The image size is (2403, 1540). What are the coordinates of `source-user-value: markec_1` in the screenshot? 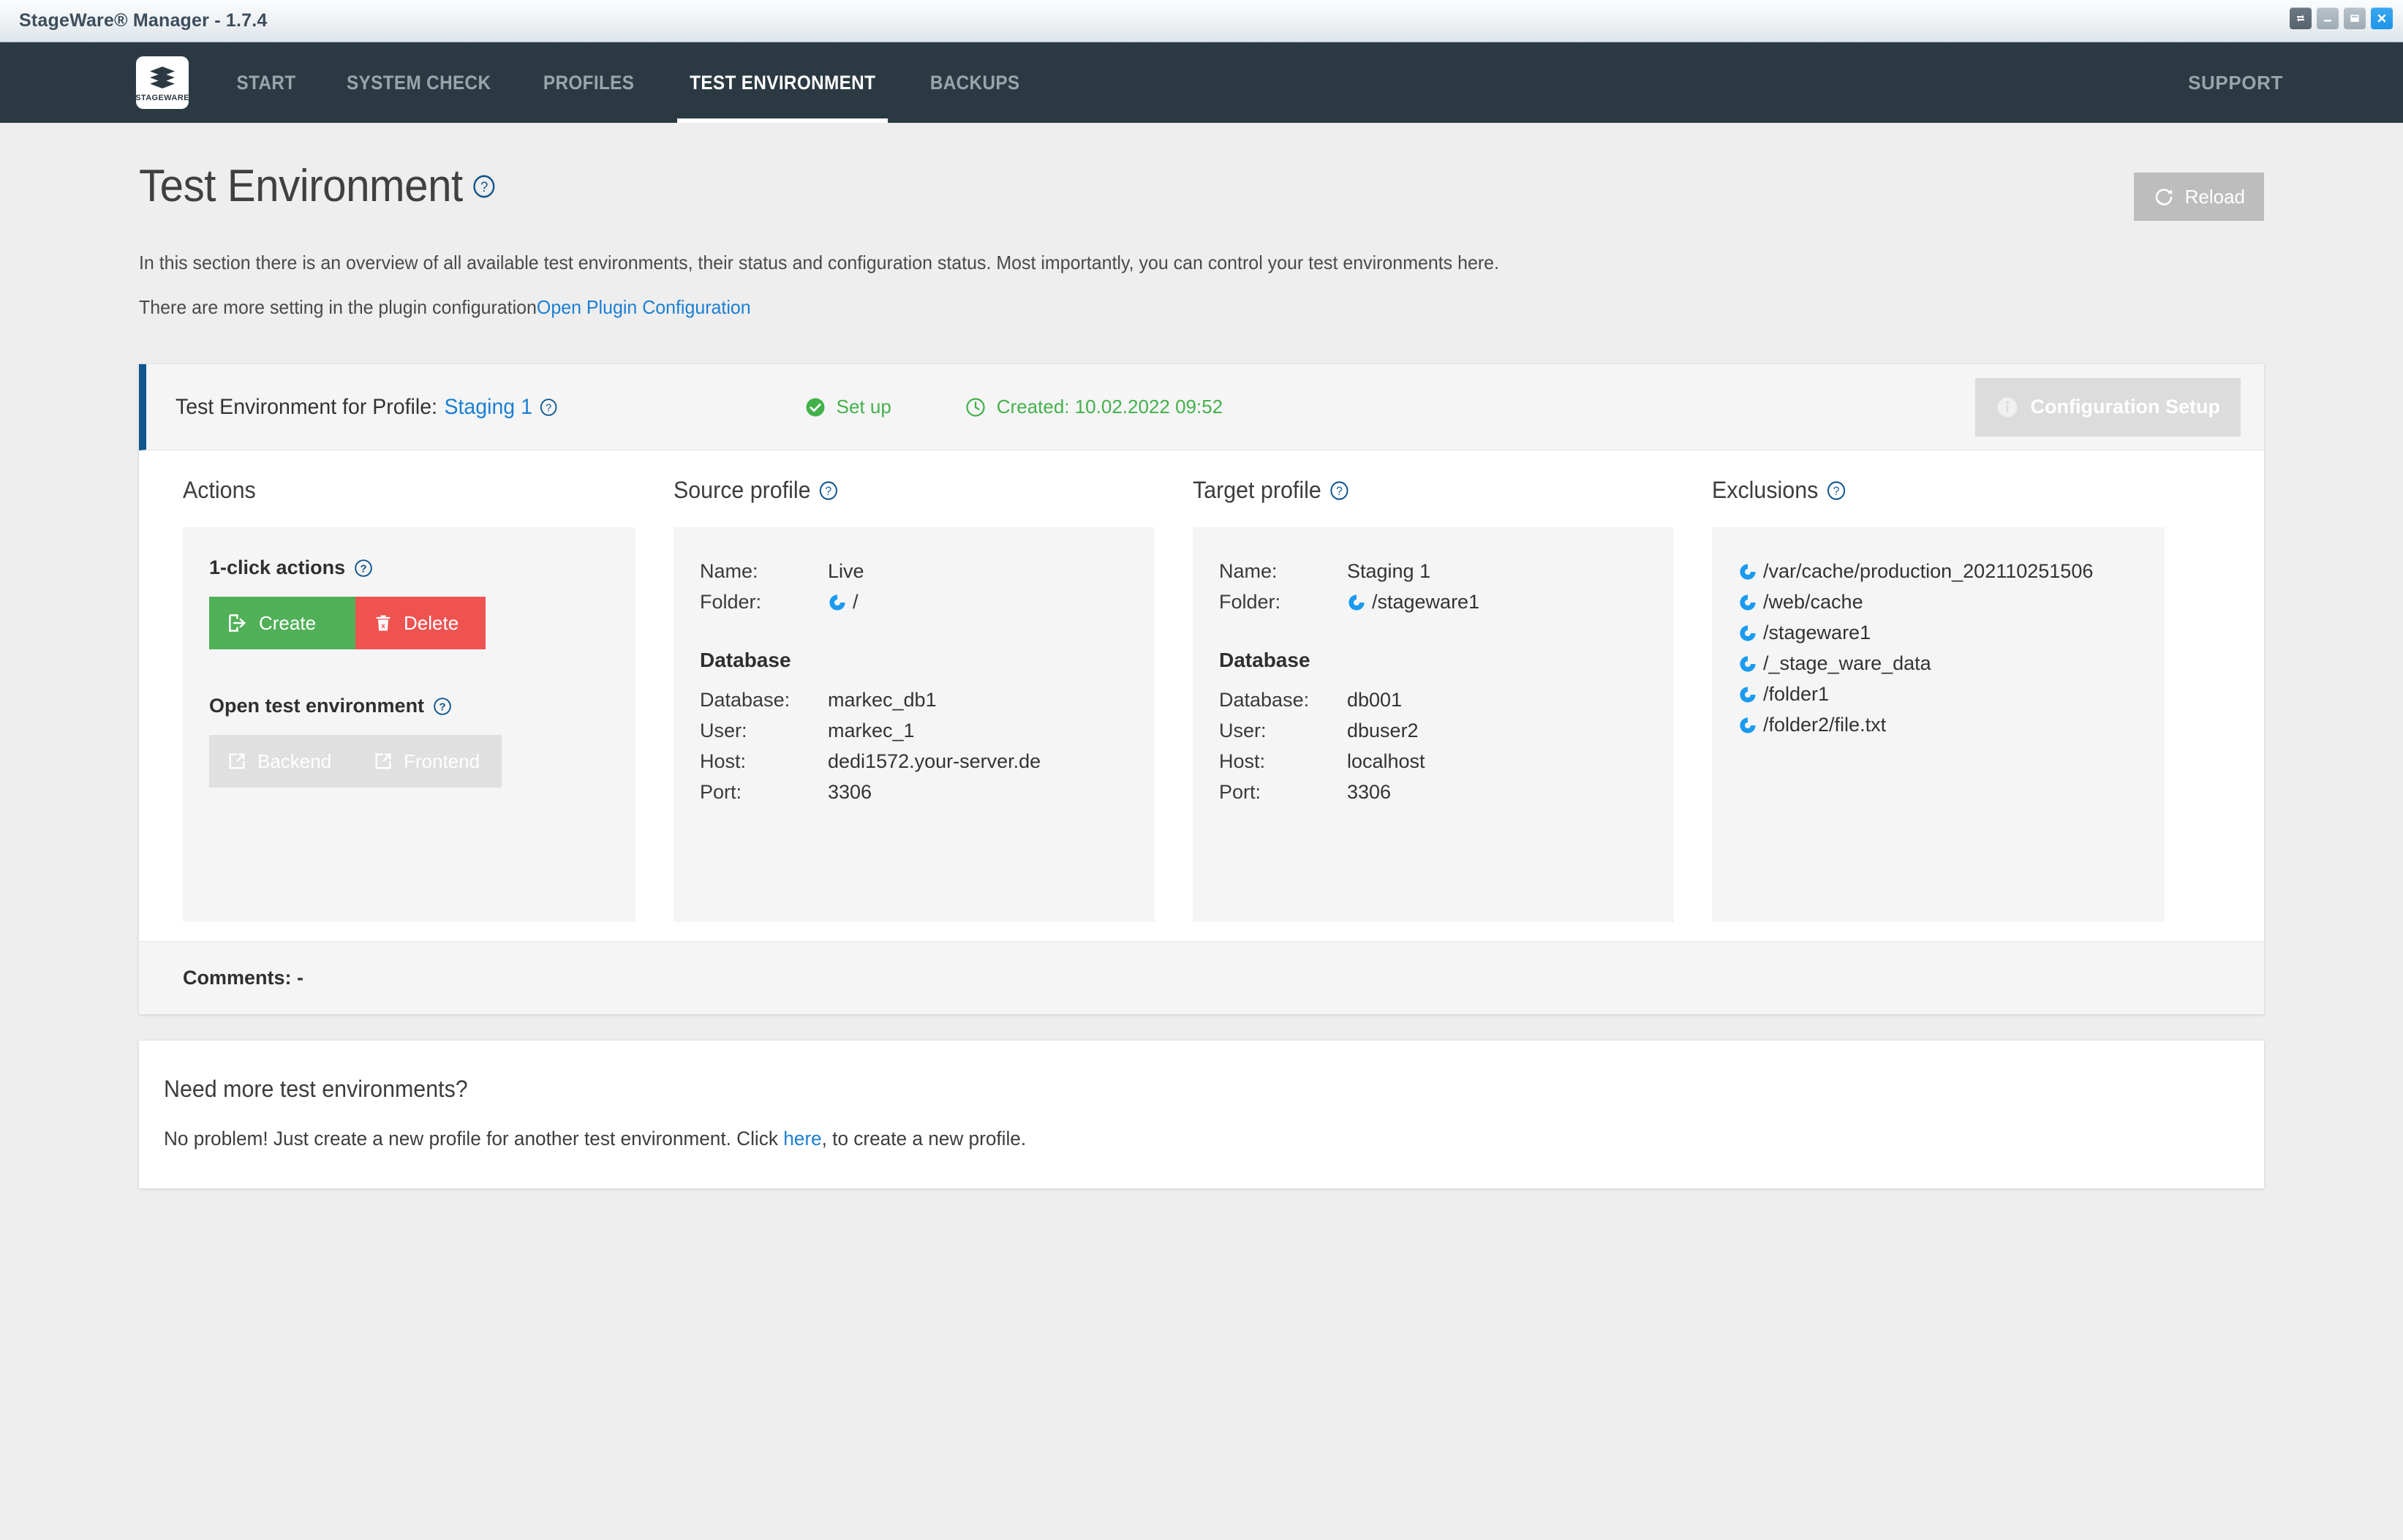 It's located at (872, 730).